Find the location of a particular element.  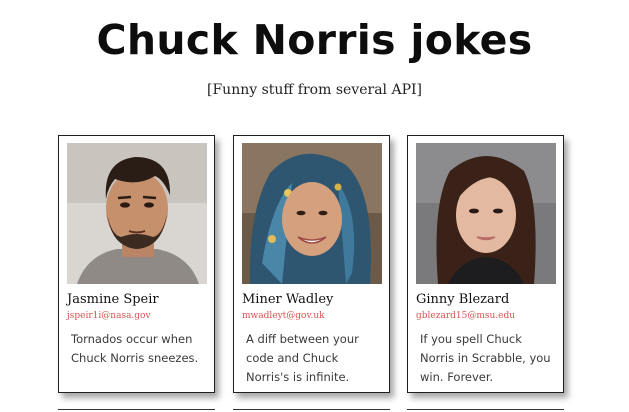

profile-name: Jasmine Speir is located at coordinates (113, 299).